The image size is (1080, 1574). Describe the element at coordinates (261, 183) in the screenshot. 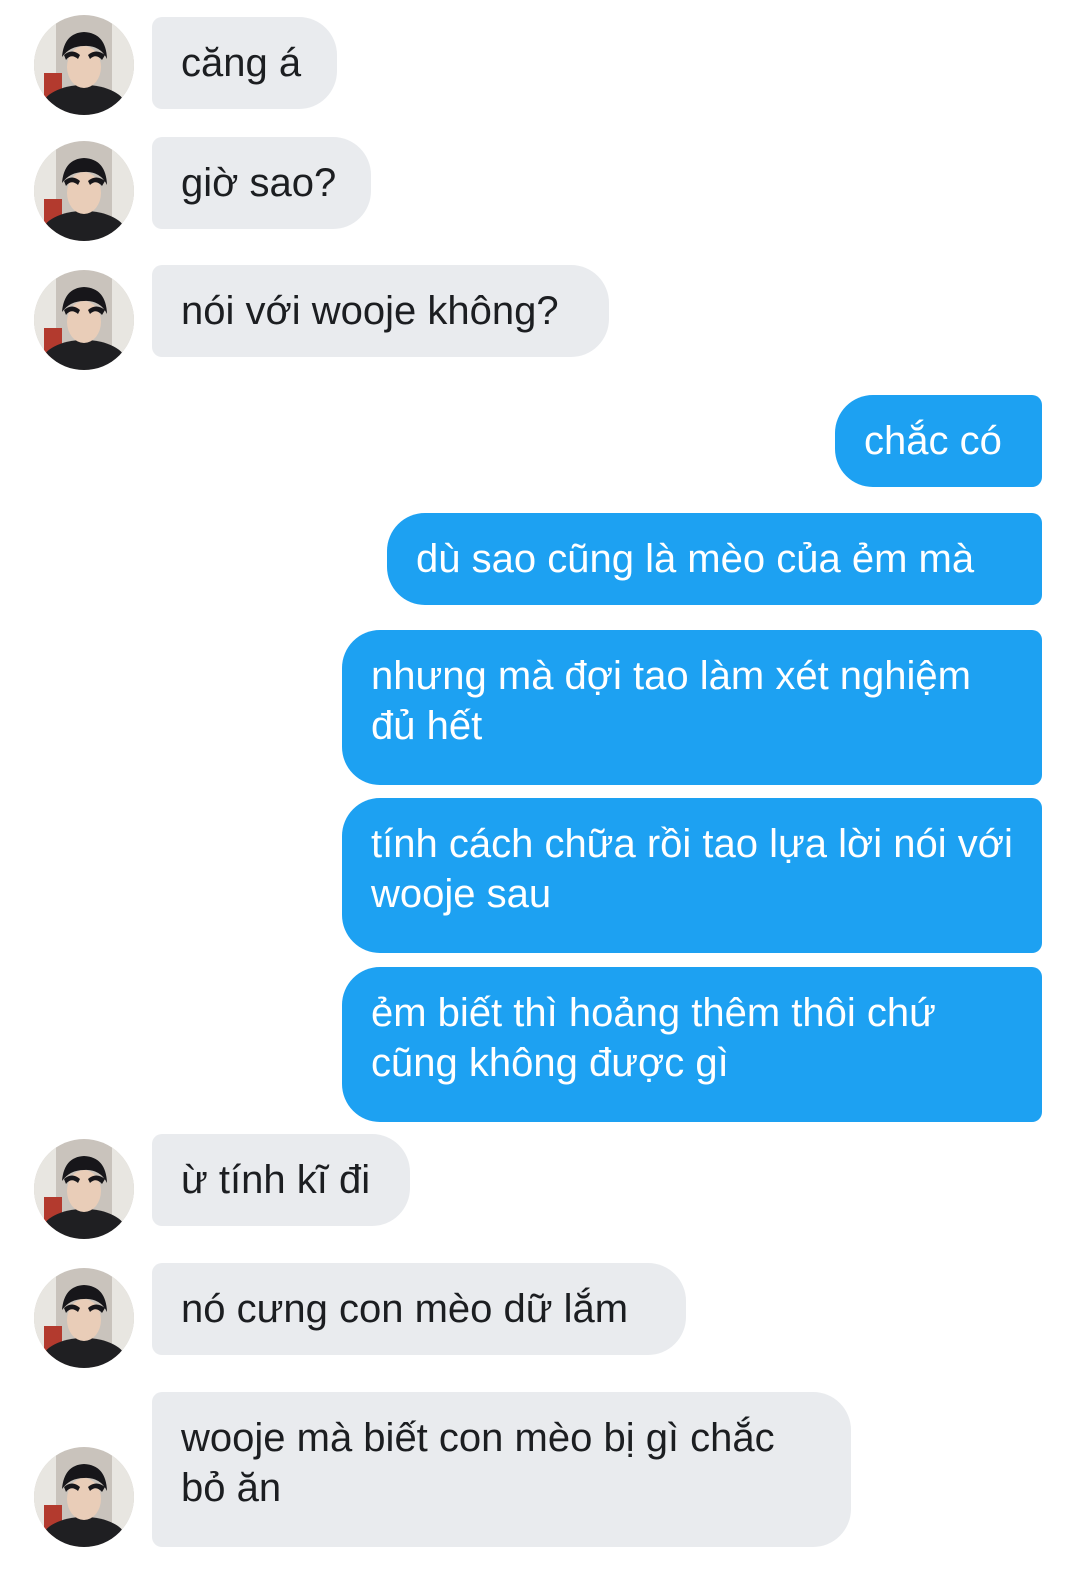

I see `incoming-message: giờ sao?` at that location.